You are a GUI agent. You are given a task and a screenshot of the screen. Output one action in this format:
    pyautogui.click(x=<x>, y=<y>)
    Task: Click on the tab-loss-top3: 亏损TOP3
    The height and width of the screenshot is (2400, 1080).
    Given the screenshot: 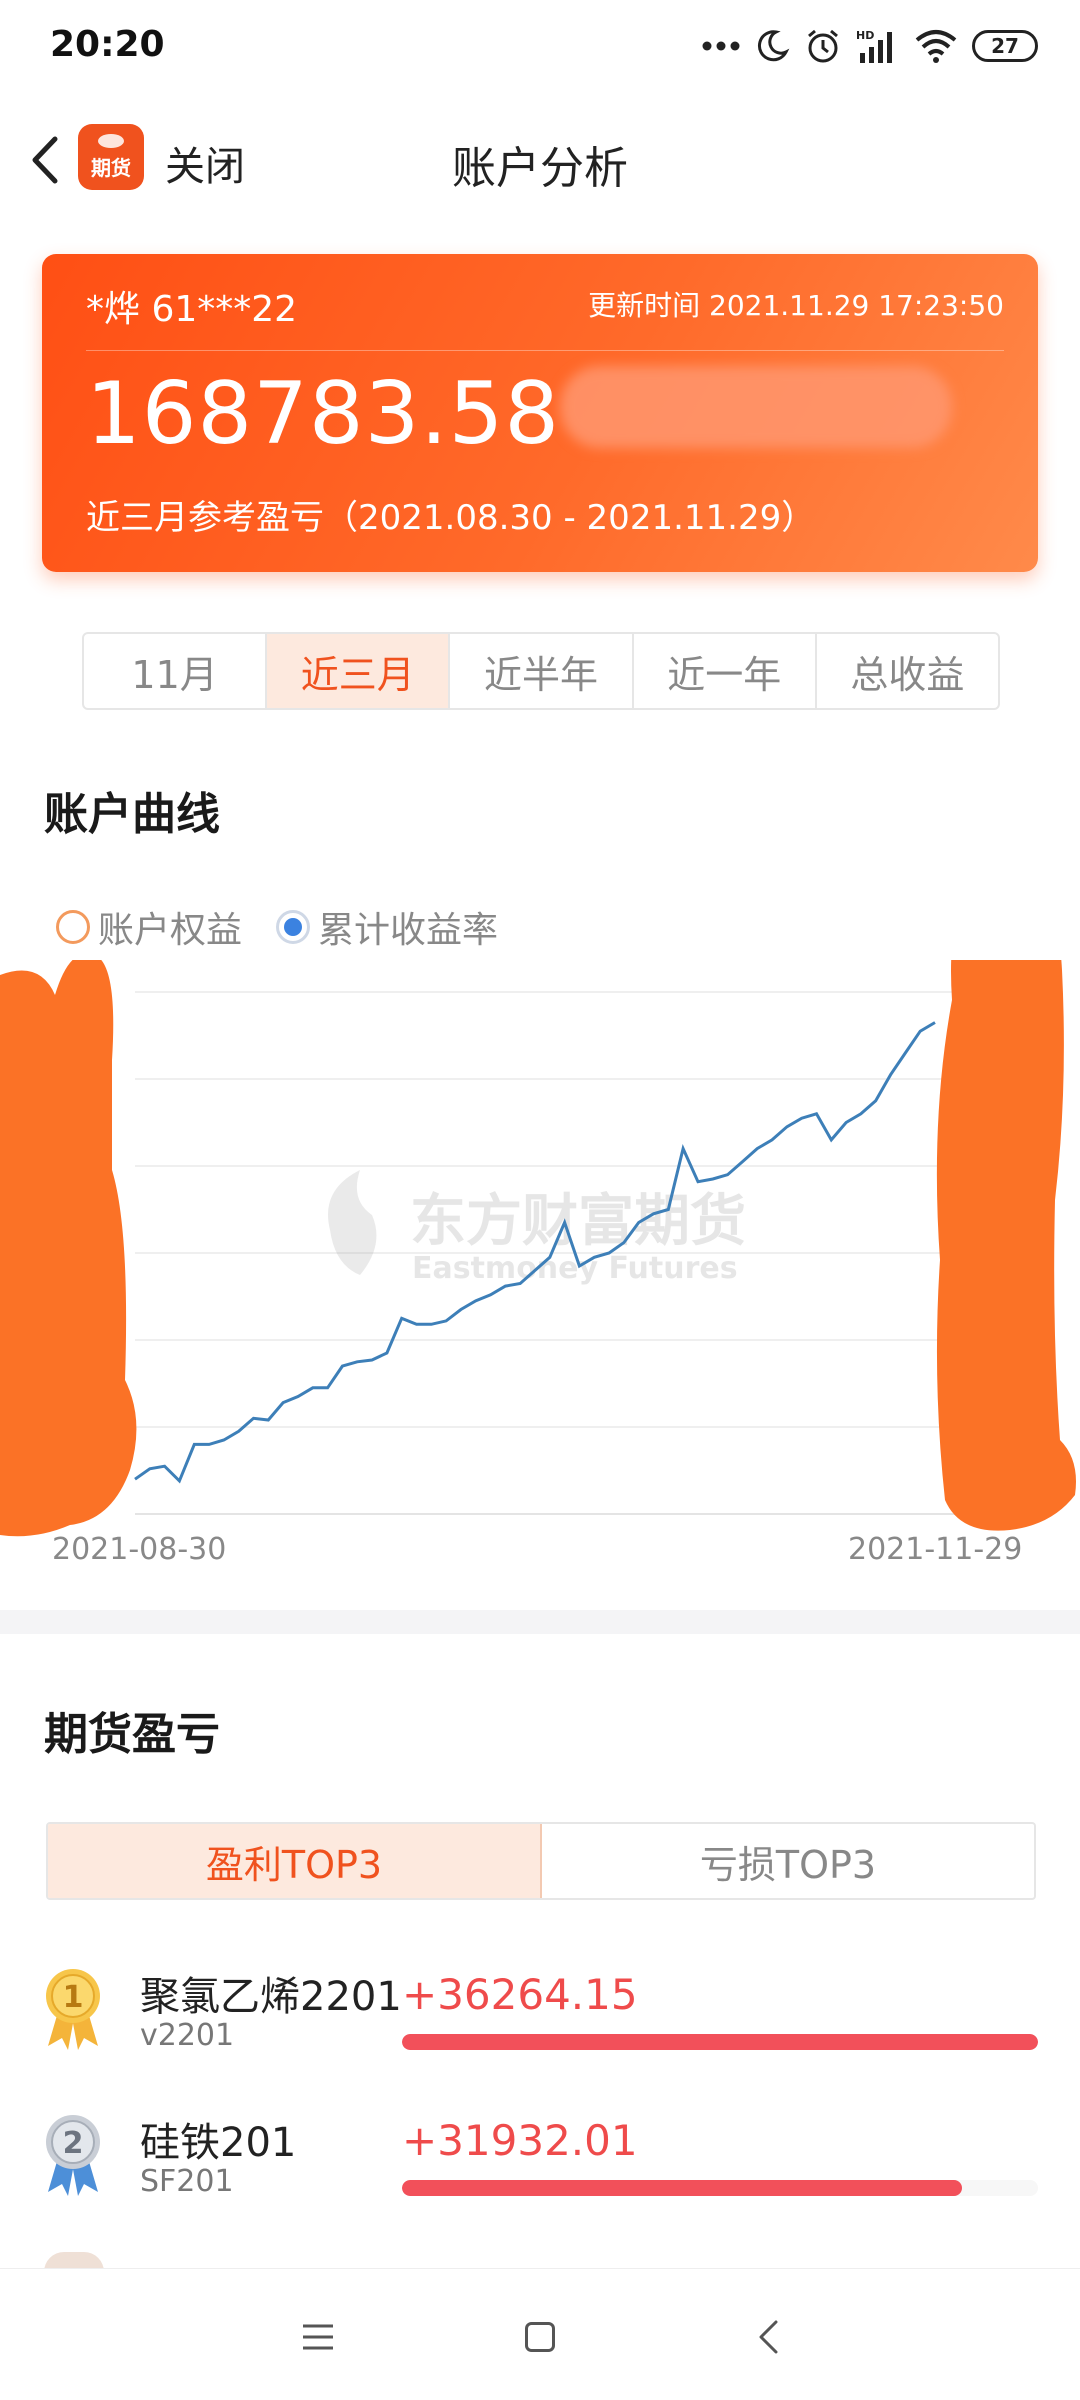 What is the action you would take?
    pyautogui.click(x=788, y=1861)
    